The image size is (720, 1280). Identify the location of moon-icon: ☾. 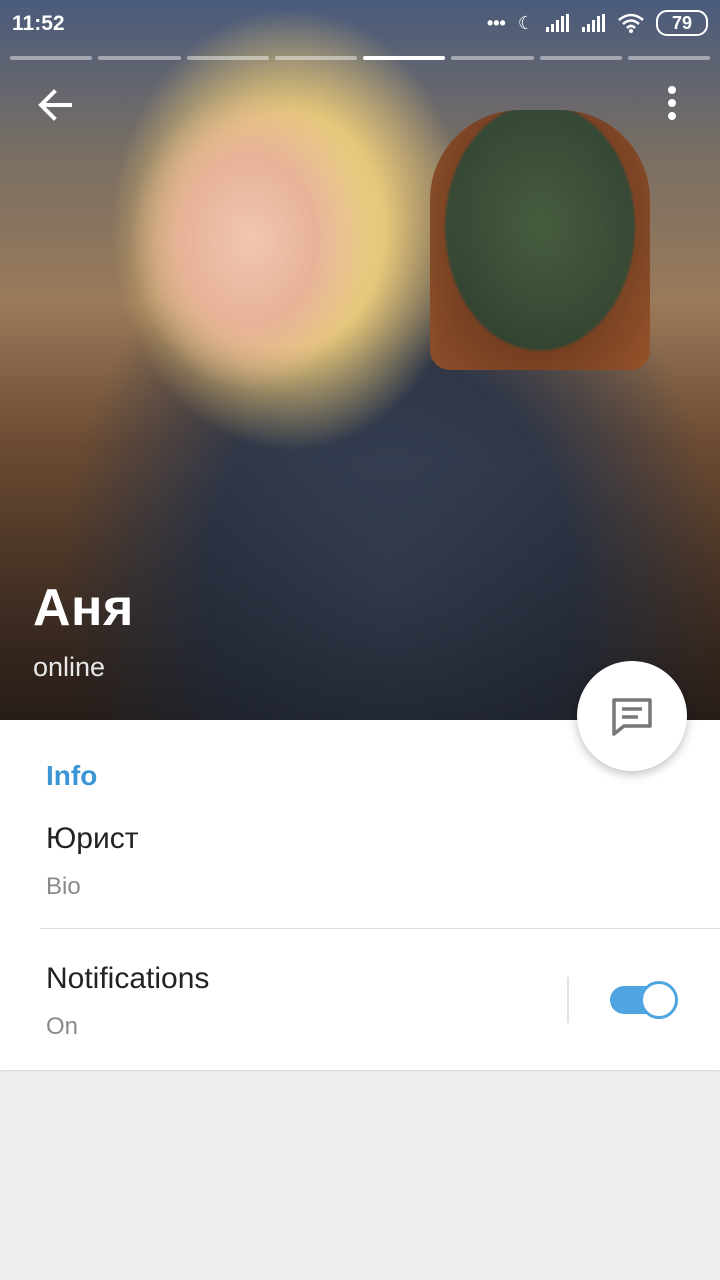
(525, 22).